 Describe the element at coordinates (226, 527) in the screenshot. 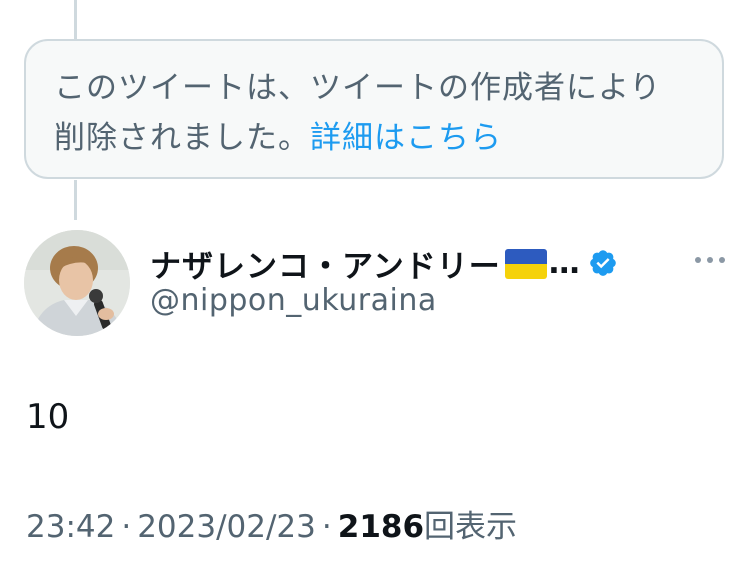

I see `tweet-date: 2023/02/23` at that location.